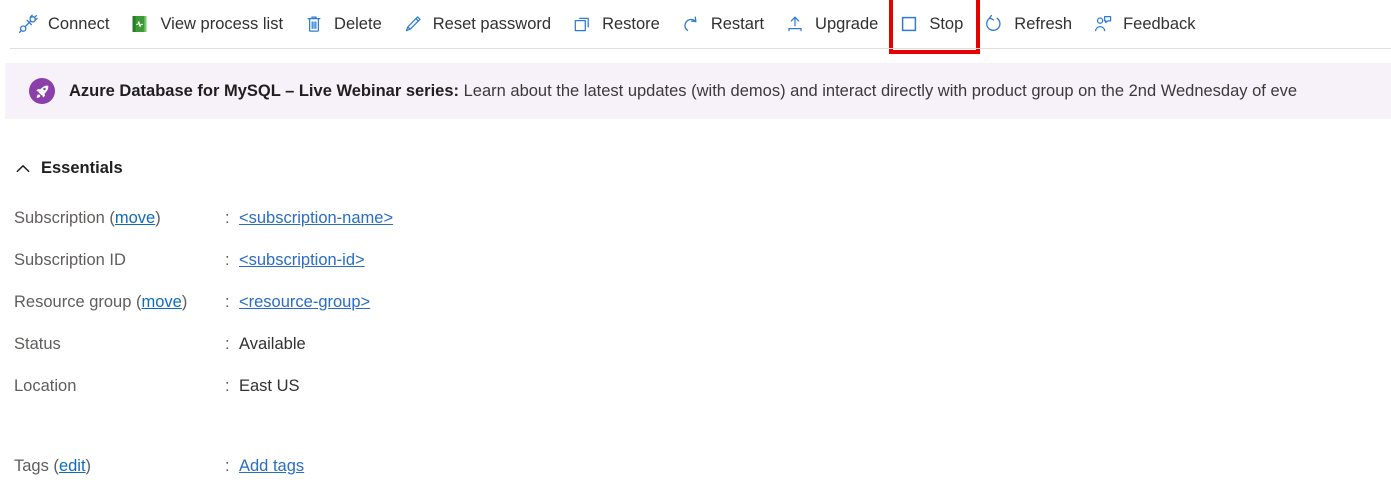  Describe the element at coordinates (304, 302) in the screenshot. I see `resource-group-link: <resource-group>` at that location.